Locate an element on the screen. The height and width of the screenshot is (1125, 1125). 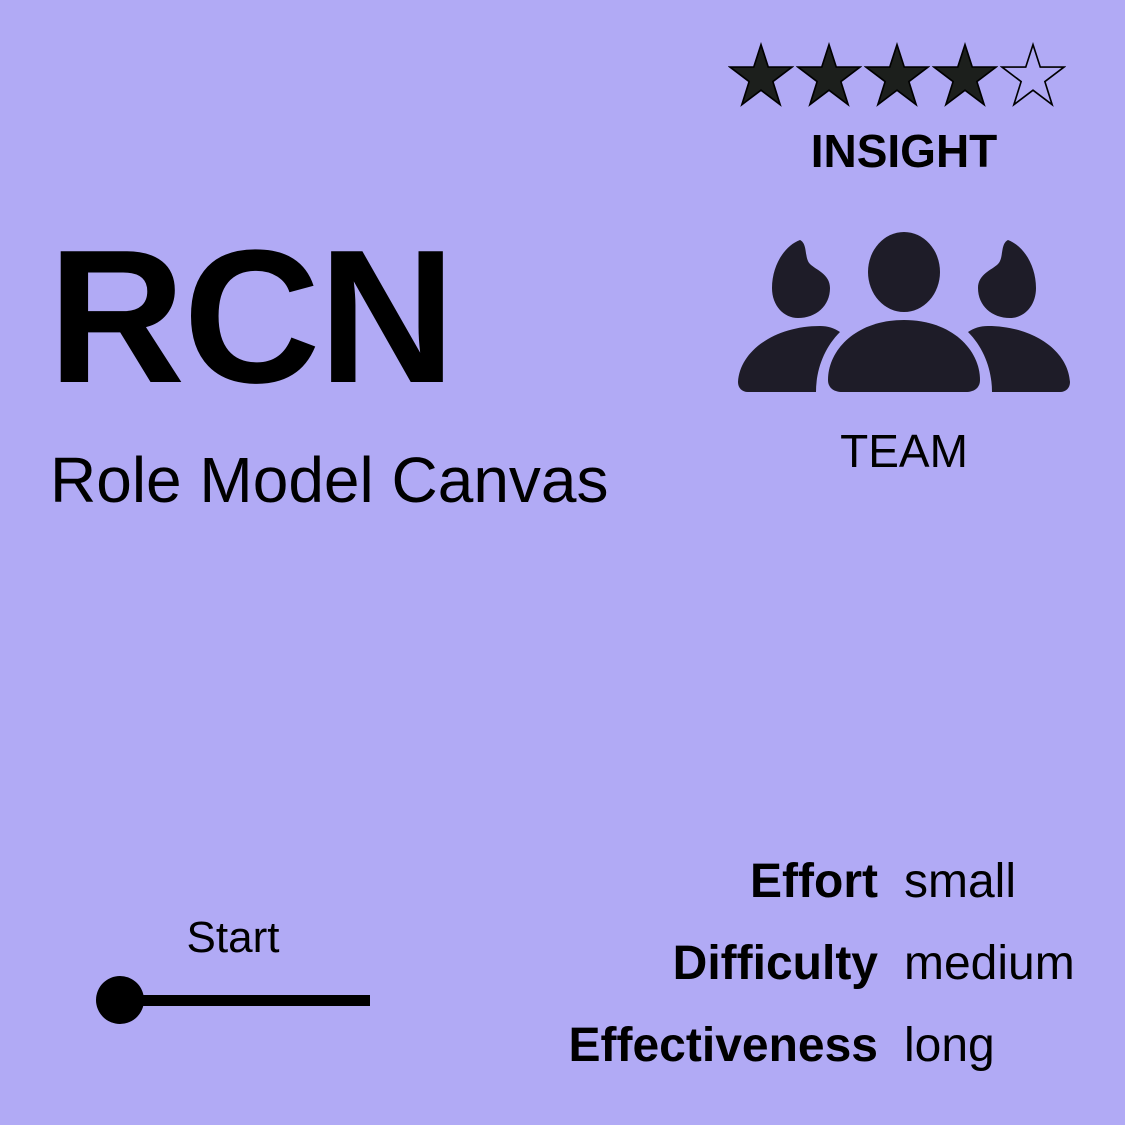
metric-value: medium is located at coordinates (989, 963).